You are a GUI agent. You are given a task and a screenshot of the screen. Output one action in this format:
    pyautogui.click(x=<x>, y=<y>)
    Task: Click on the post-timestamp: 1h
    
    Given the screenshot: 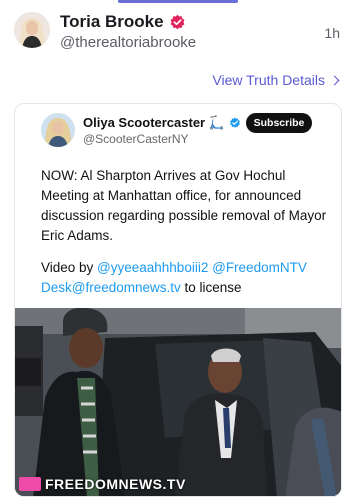 What is the action you would take?
    pyautogui.click(x=332, y=33)
    